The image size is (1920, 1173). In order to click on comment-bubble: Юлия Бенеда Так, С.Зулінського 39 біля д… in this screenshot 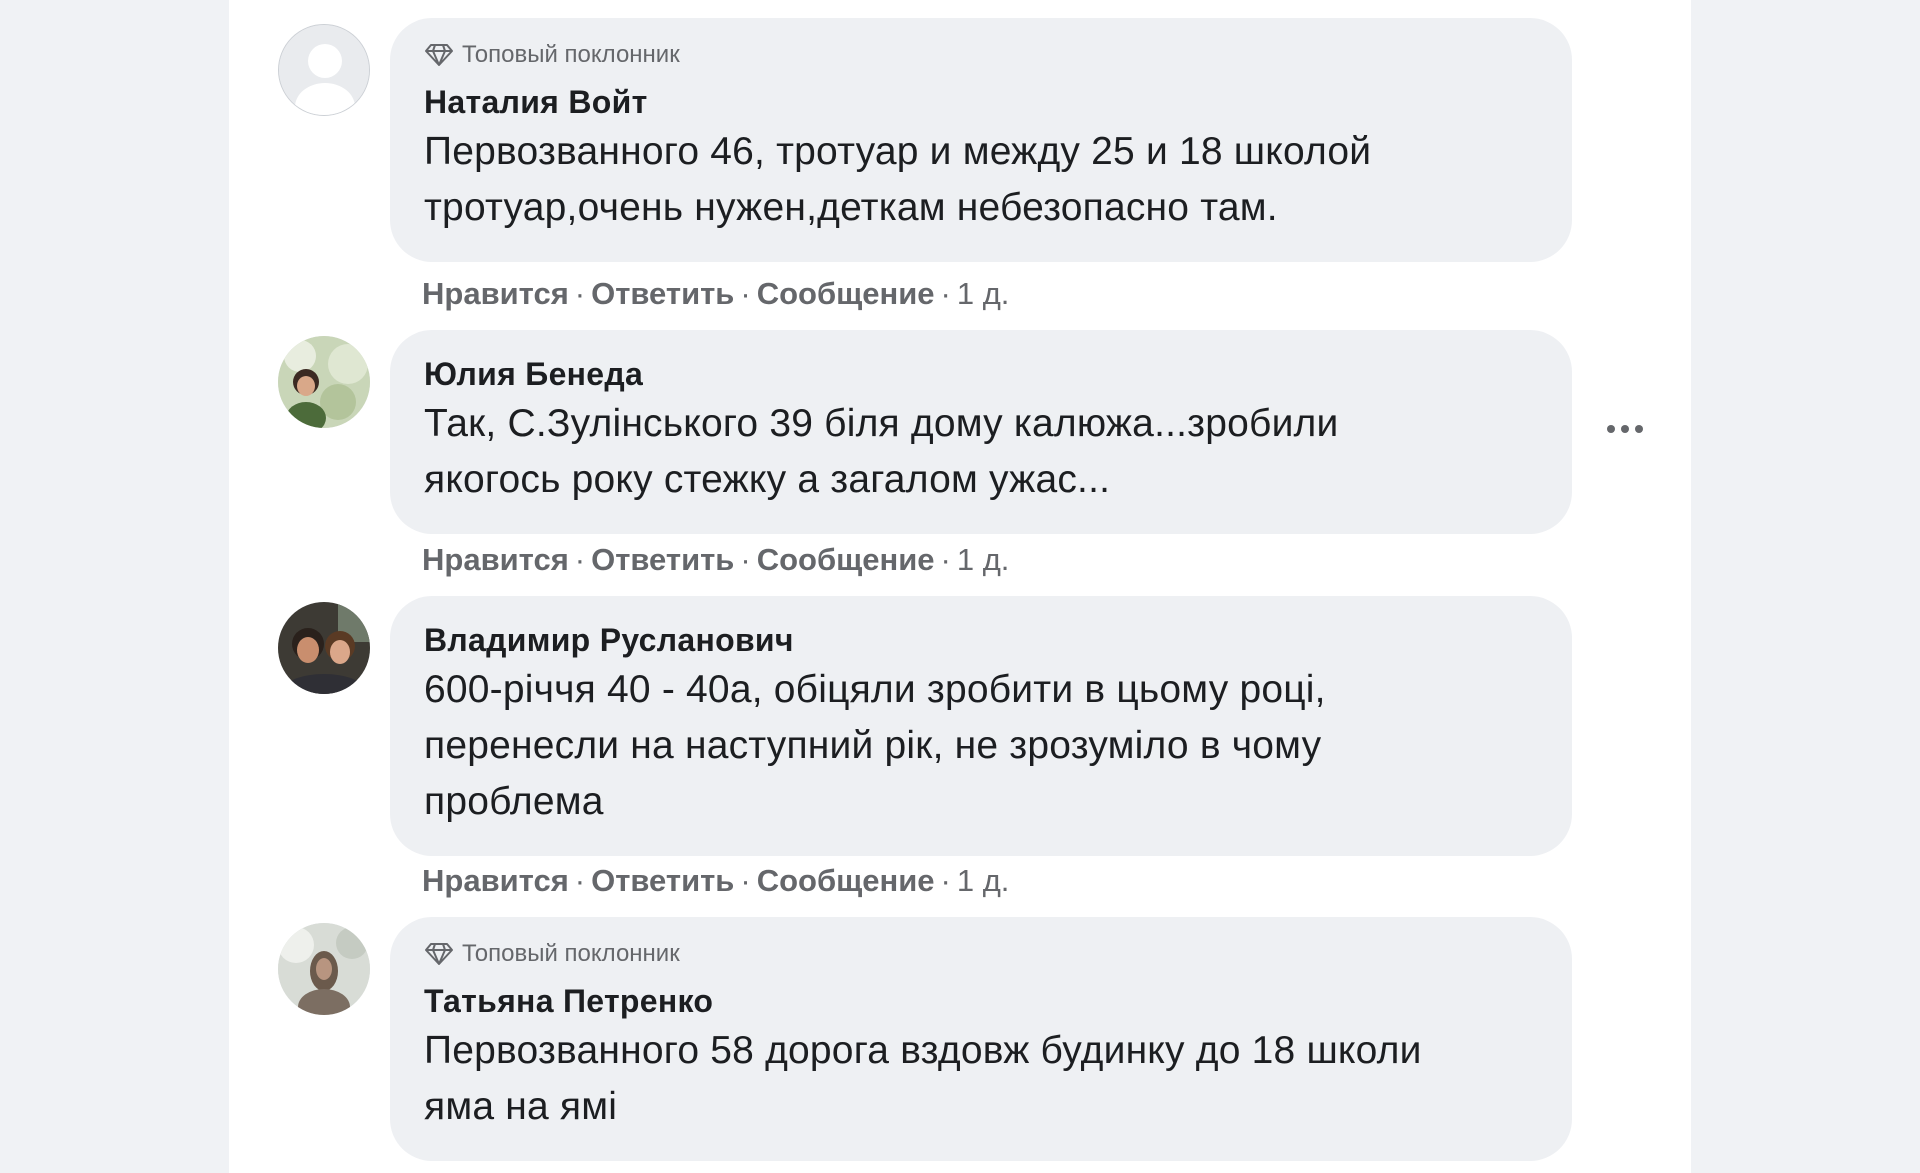, I will do `click(981, 432)`.